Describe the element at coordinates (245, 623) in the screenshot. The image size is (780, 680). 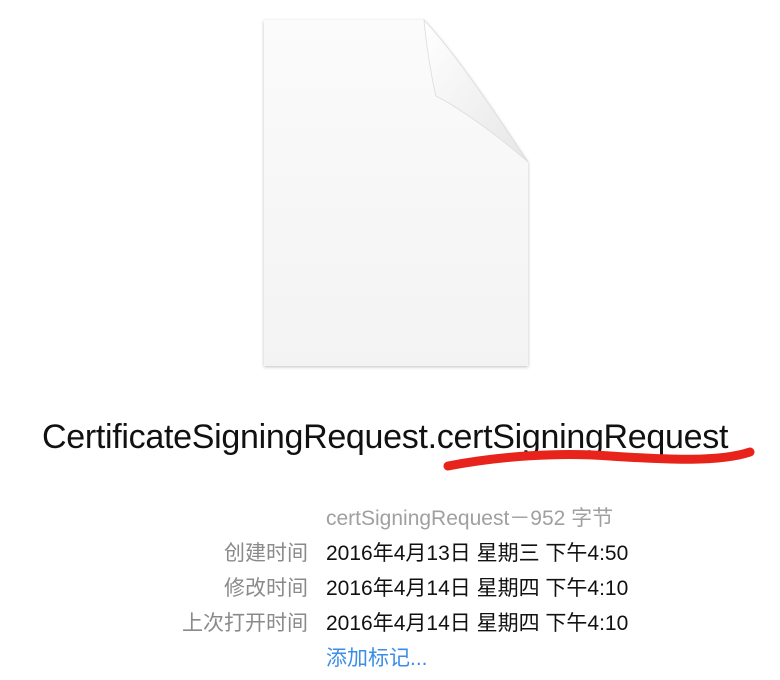
I see `last-opened-label: 上次打开时间` at that location.